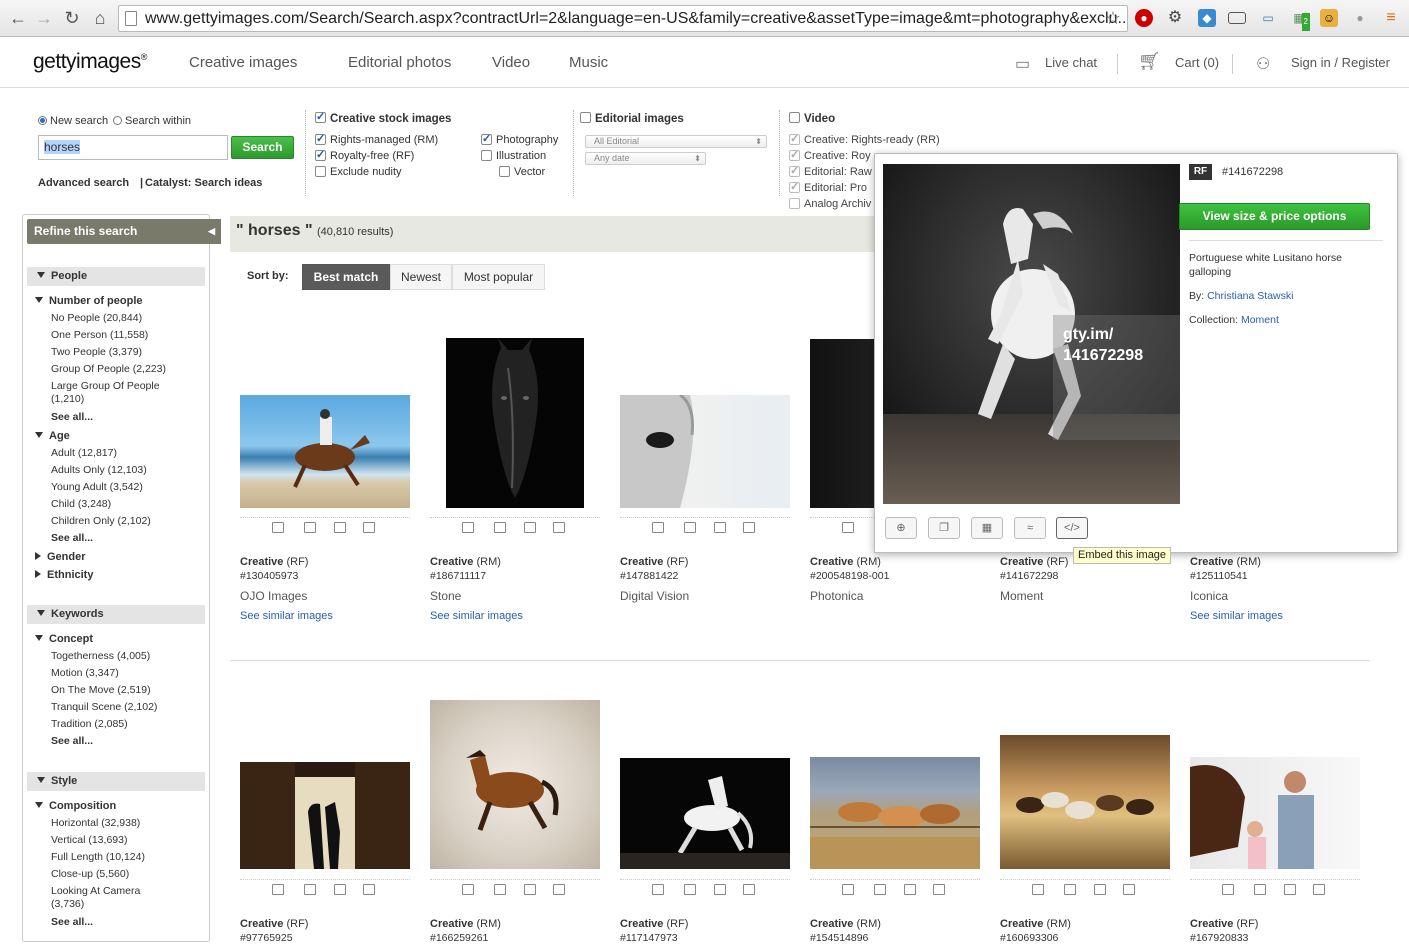  I want to click on folder-icon: ▭, so click(1268, 18).